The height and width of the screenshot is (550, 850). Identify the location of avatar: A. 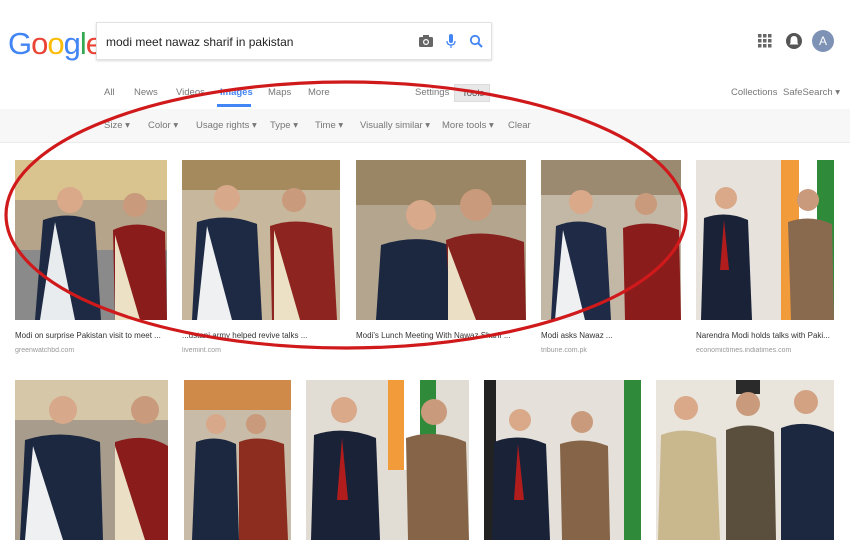
(823, 41).